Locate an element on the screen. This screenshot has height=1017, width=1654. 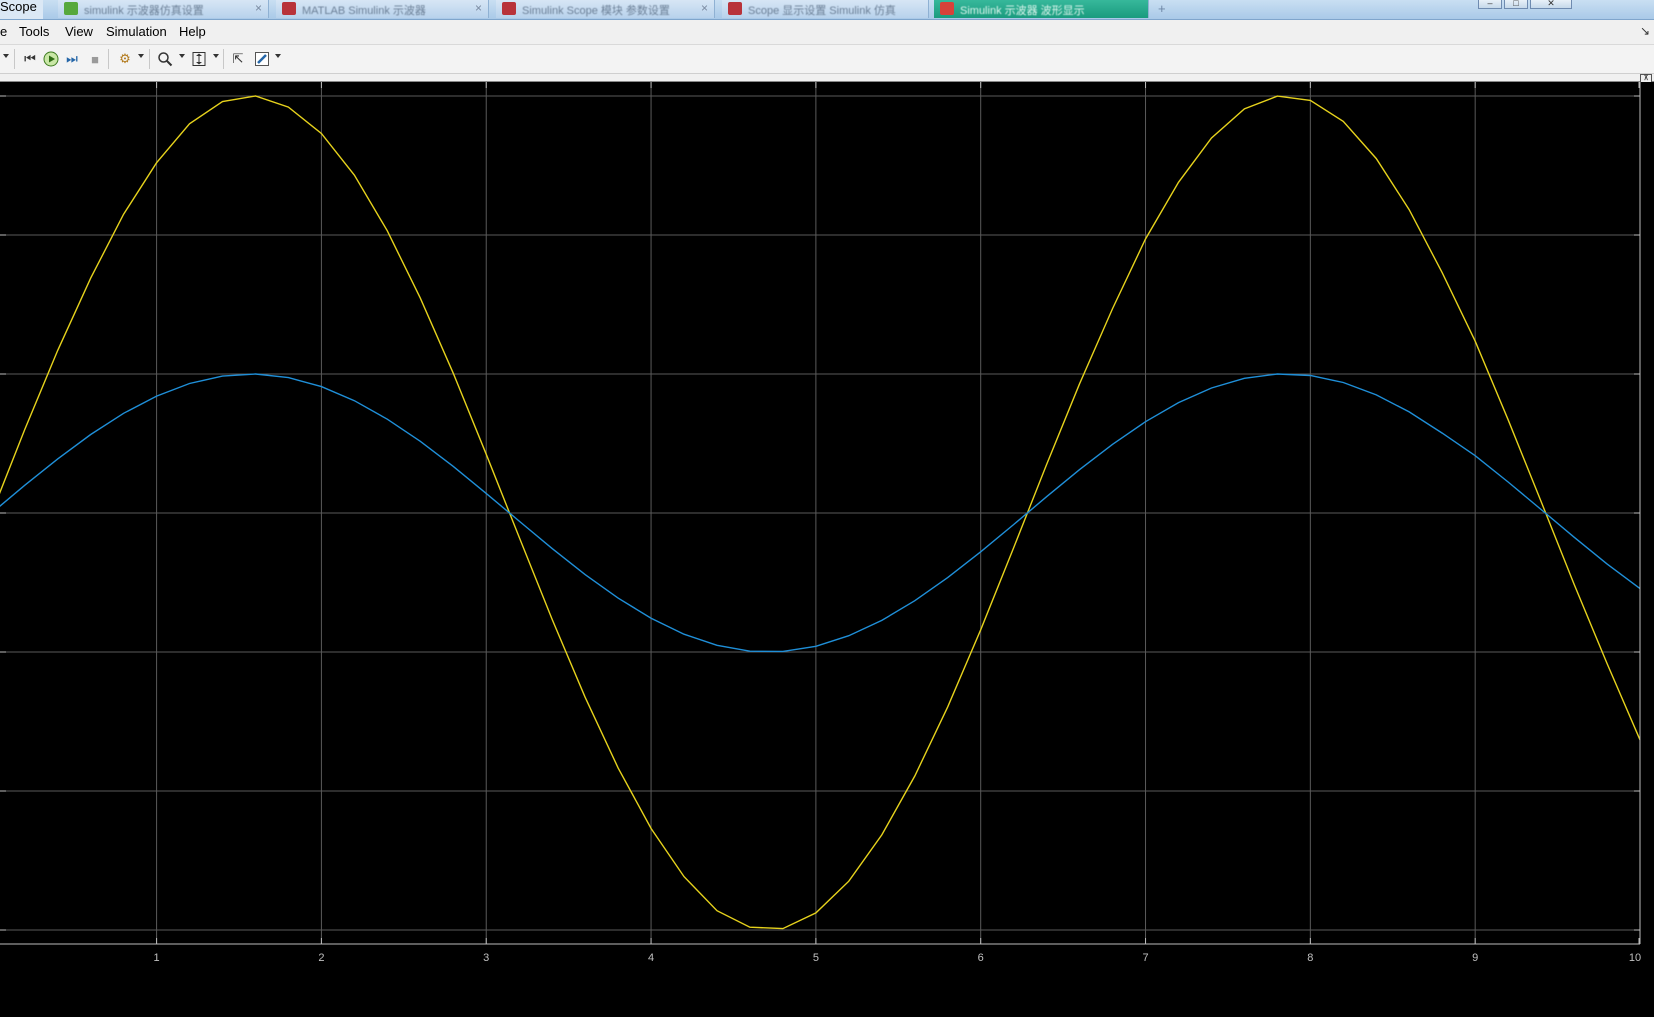
x-tick-label: 5 is located at coordinates (816, 958).